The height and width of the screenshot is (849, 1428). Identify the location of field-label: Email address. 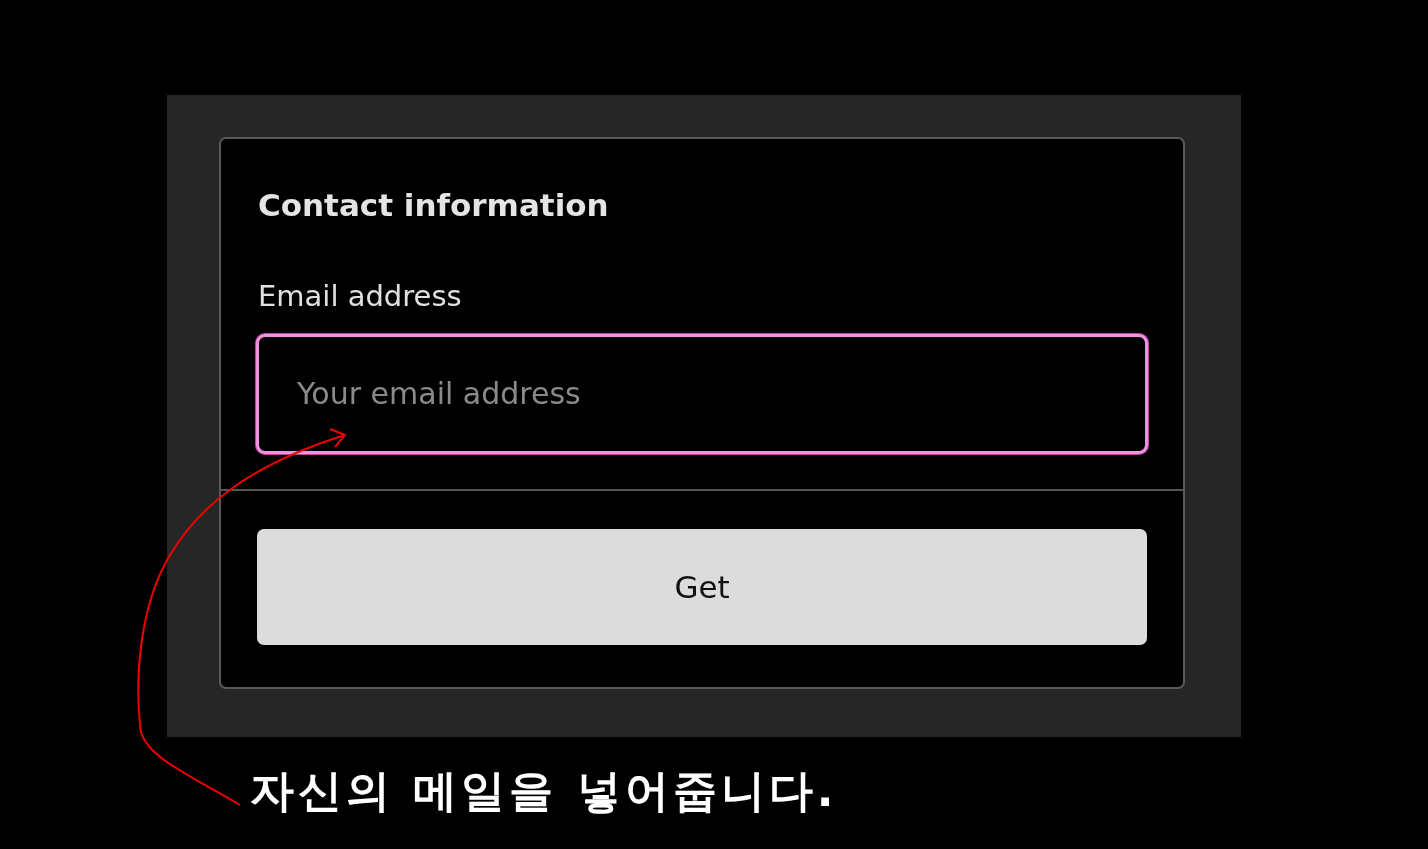
(360, 296).